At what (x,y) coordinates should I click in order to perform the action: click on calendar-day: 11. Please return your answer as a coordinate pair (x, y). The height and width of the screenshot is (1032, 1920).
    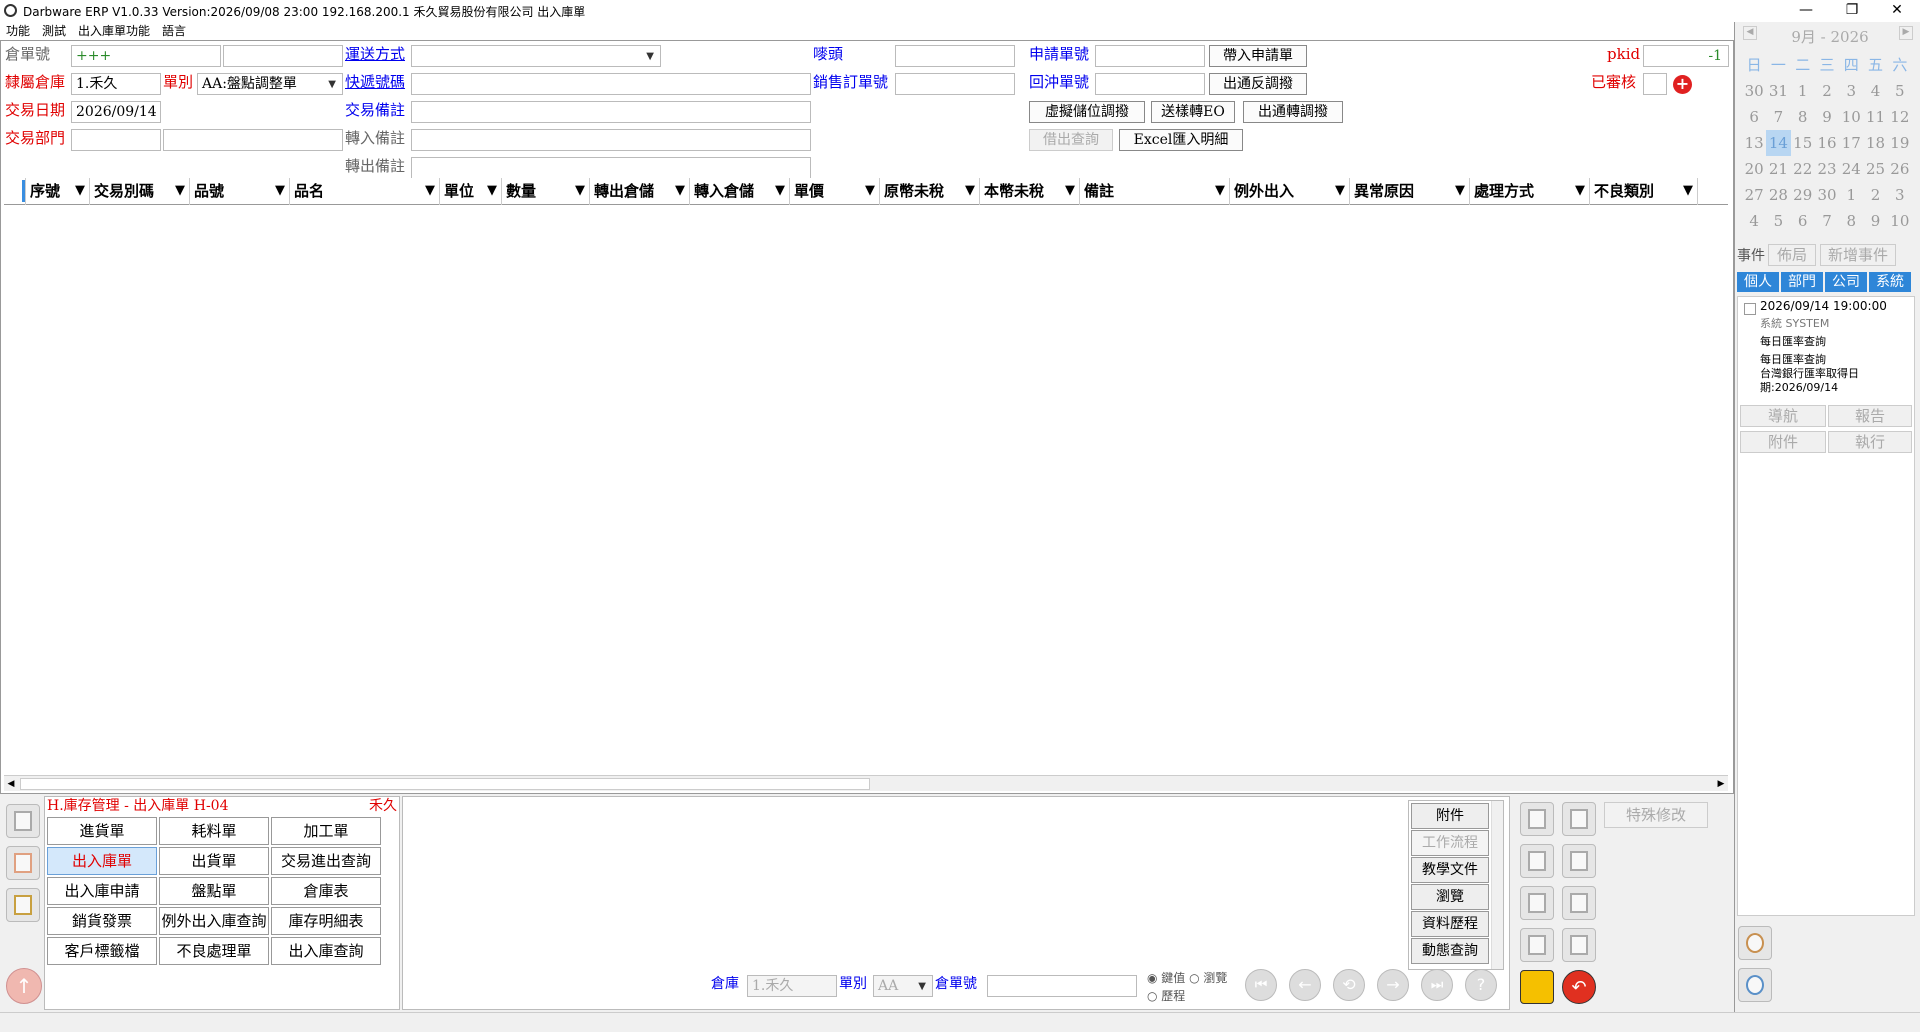
    Looking at the image, I should click on (1875, 117).